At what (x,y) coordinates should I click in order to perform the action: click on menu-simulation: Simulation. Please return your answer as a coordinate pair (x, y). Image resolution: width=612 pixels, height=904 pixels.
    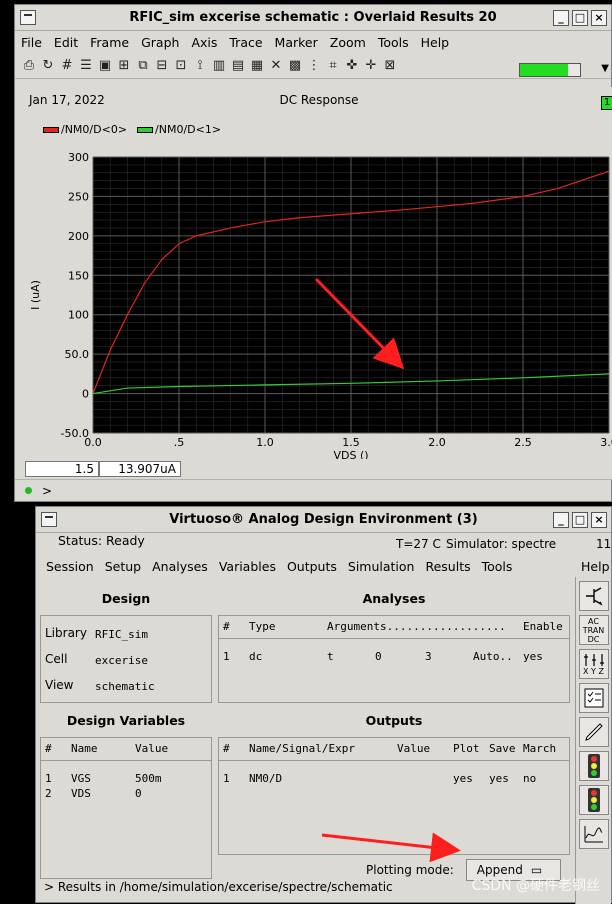
    Looking at the image, I should click on (381, 566).